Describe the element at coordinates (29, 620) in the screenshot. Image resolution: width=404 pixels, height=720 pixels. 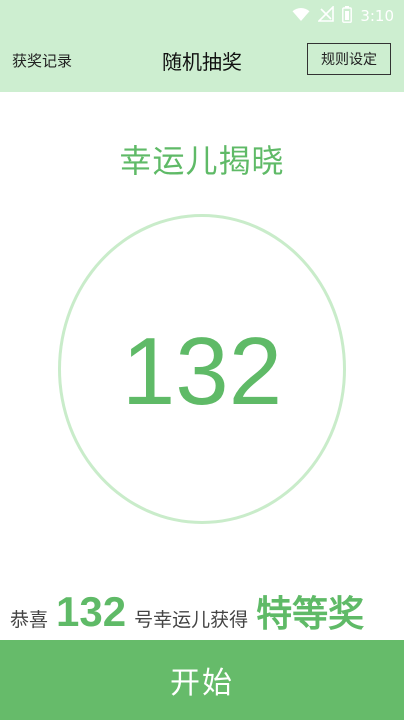
I see `result-prefix: 恭喜` at that location.